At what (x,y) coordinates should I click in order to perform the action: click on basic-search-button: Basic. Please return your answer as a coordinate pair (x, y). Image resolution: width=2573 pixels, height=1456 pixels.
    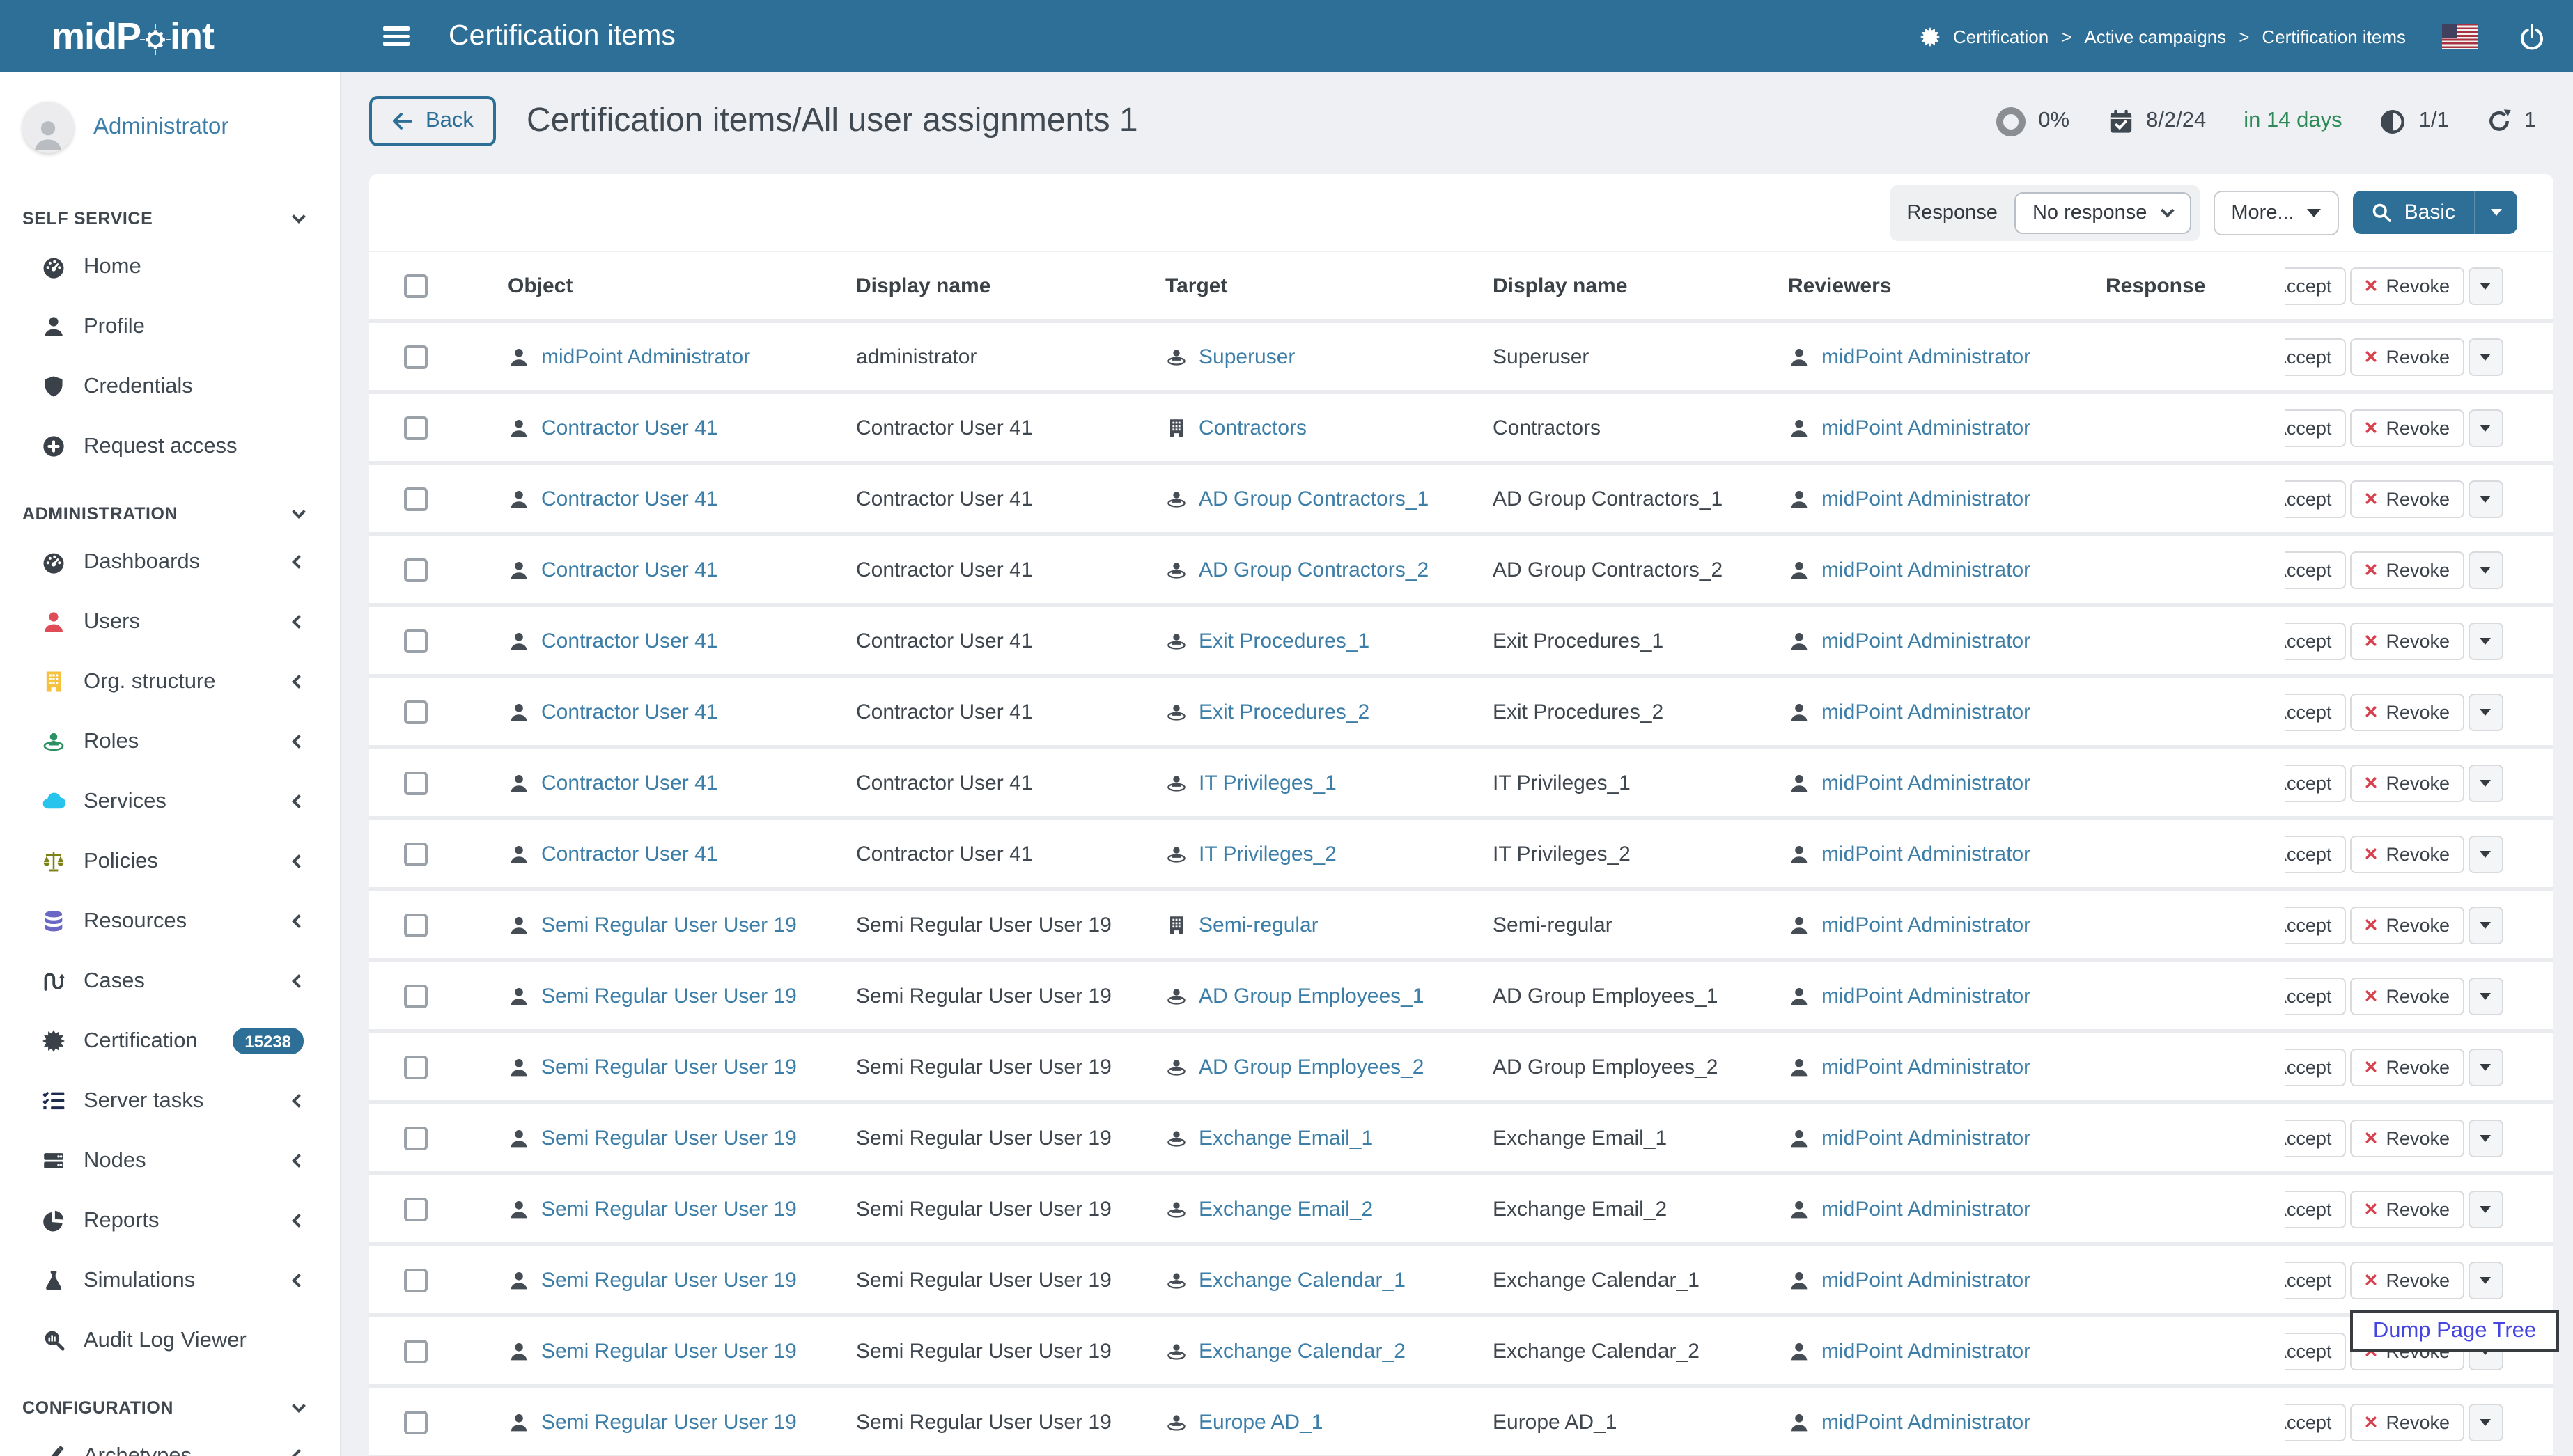
    Looking at the image, I should click on (2434, 212).